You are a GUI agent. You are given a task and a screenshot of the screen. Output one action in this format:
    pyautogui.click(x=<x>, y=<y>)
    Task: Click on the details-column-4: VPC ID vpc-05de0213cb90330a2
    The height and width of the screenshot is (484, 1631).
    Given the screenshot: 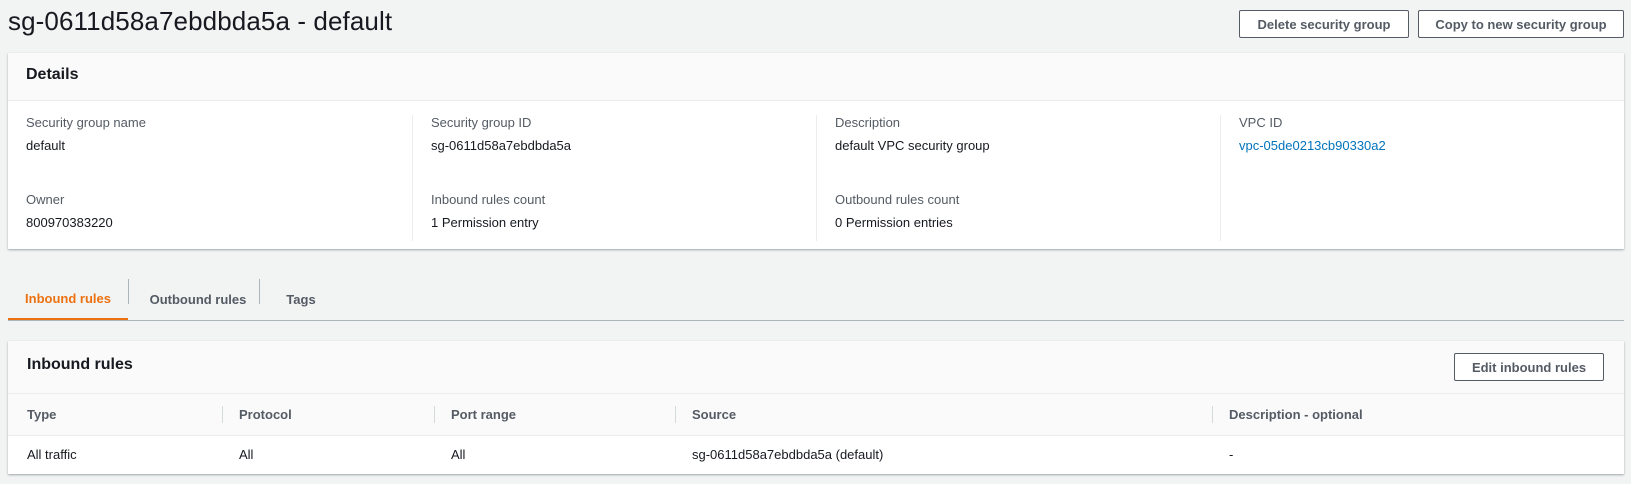 What is the action you would take?
    pyautogui.click(x=1422, y=178)
    